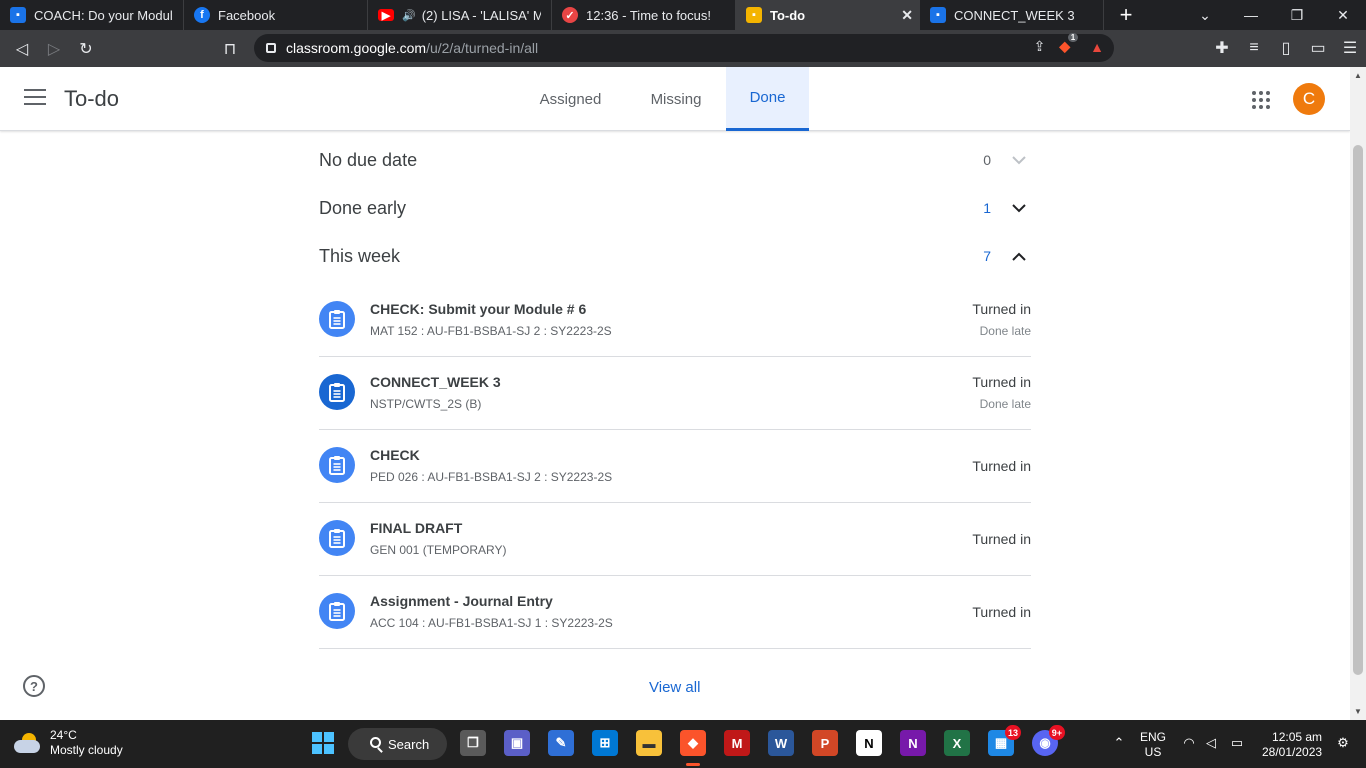 The image size is (1366, 768). I want to click on minimize-button: —, so click(1251, 15).